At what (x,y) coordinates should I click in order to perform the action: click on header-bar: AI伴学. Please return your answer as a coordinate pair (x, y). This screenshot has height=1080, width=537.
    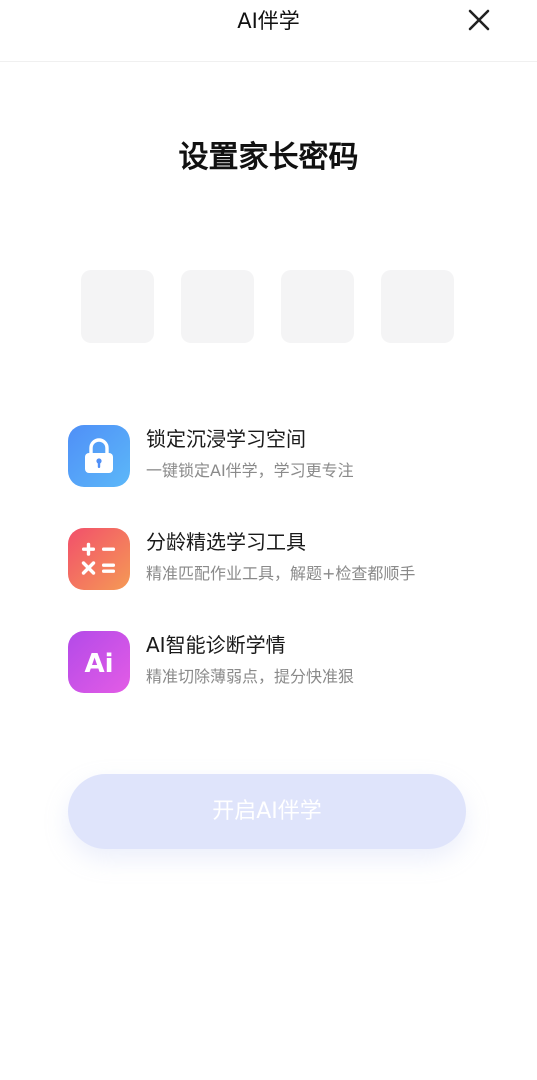
    Looking at the image, I should click on (268, 31).